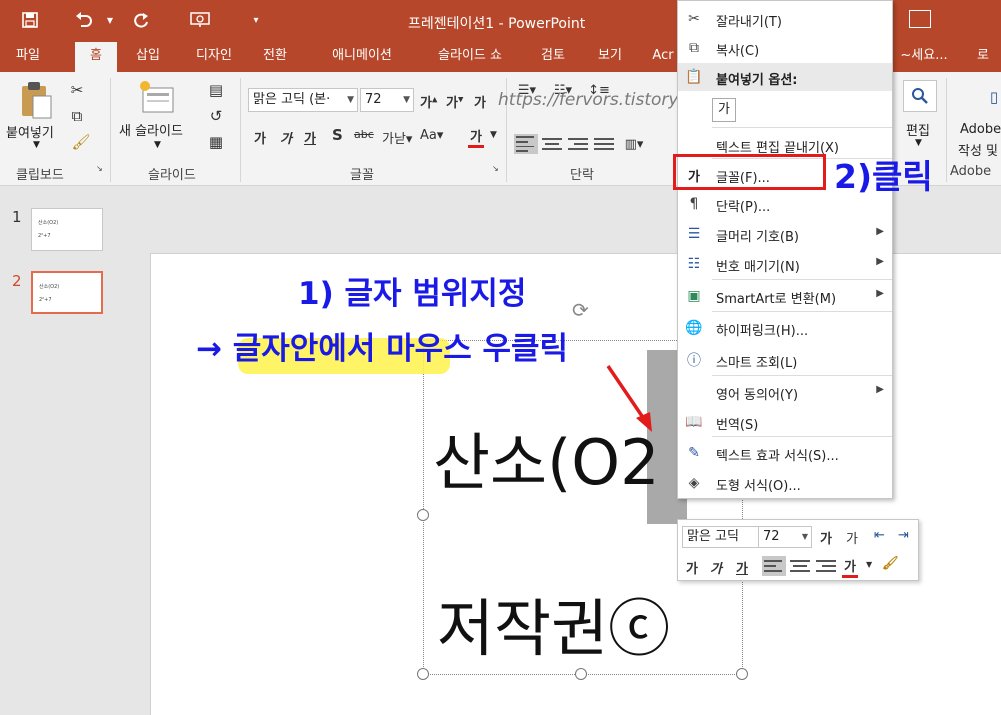 The width and height of the screenshot is (1001, 715). What do you see at coordinates (77, 116) in the screenshot?
I see `copy-icon: ⧉` at bounding box center [77, 116].